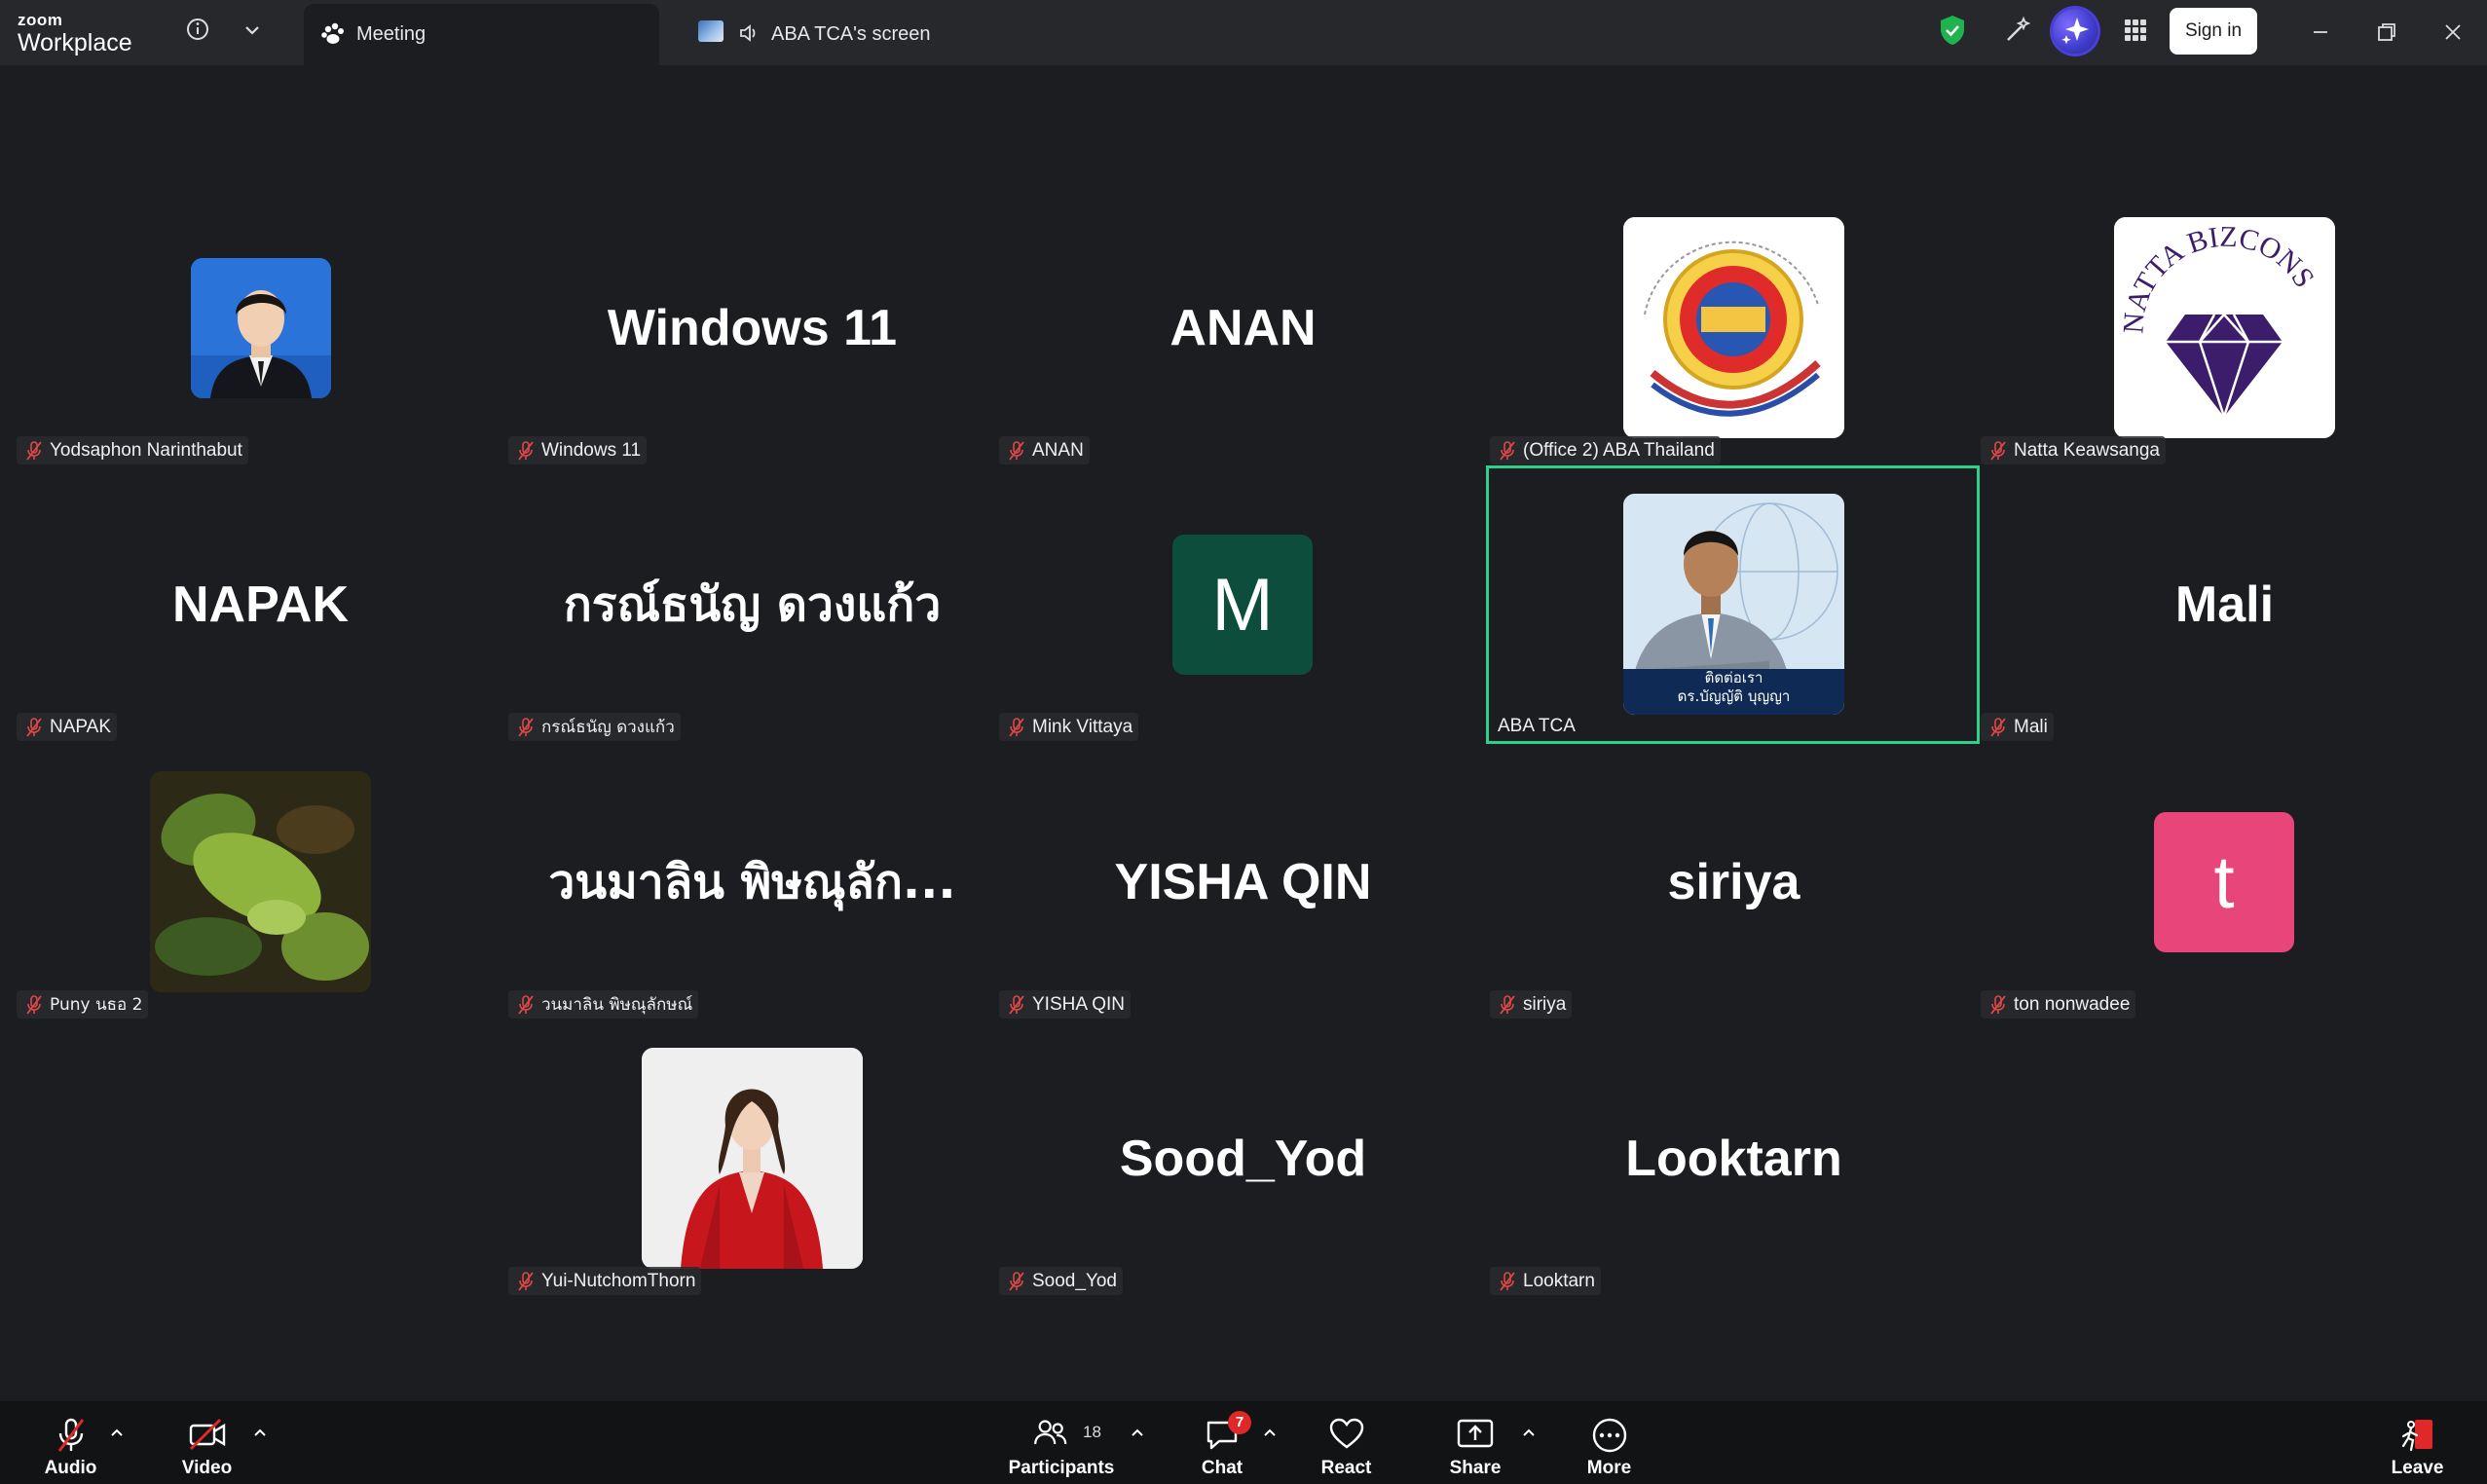 This screenshot has height=1484, width=2487. I want to click on participants-icon, so click(1050, 1432).